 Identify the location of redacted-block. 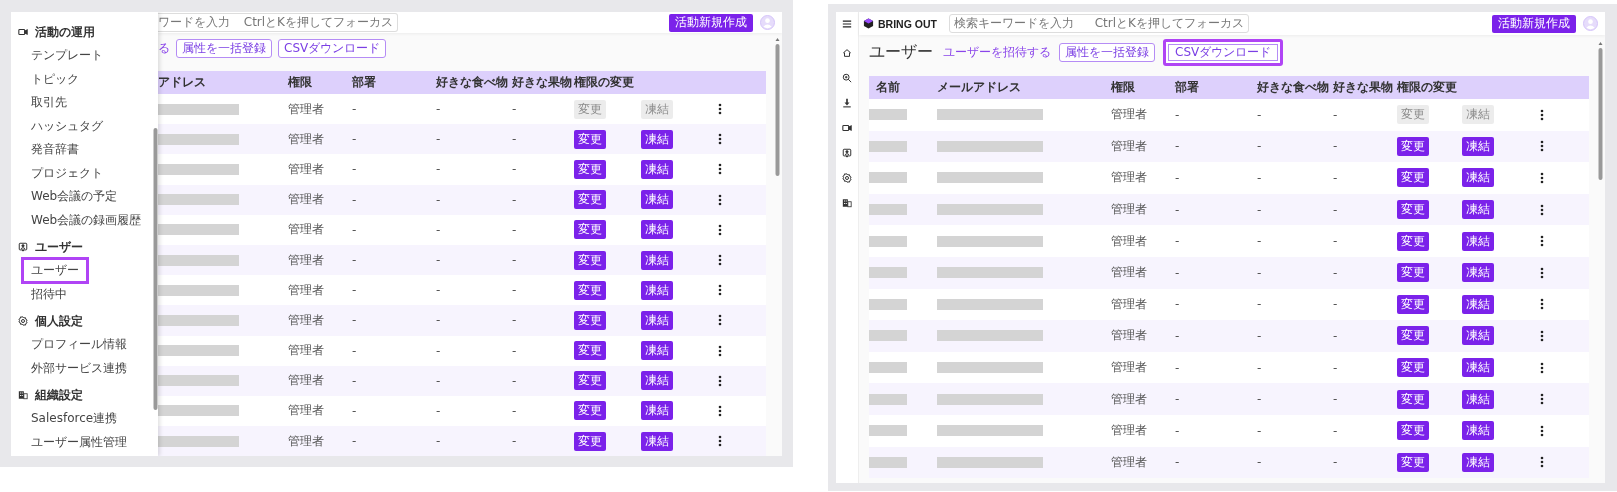
(888, 146).